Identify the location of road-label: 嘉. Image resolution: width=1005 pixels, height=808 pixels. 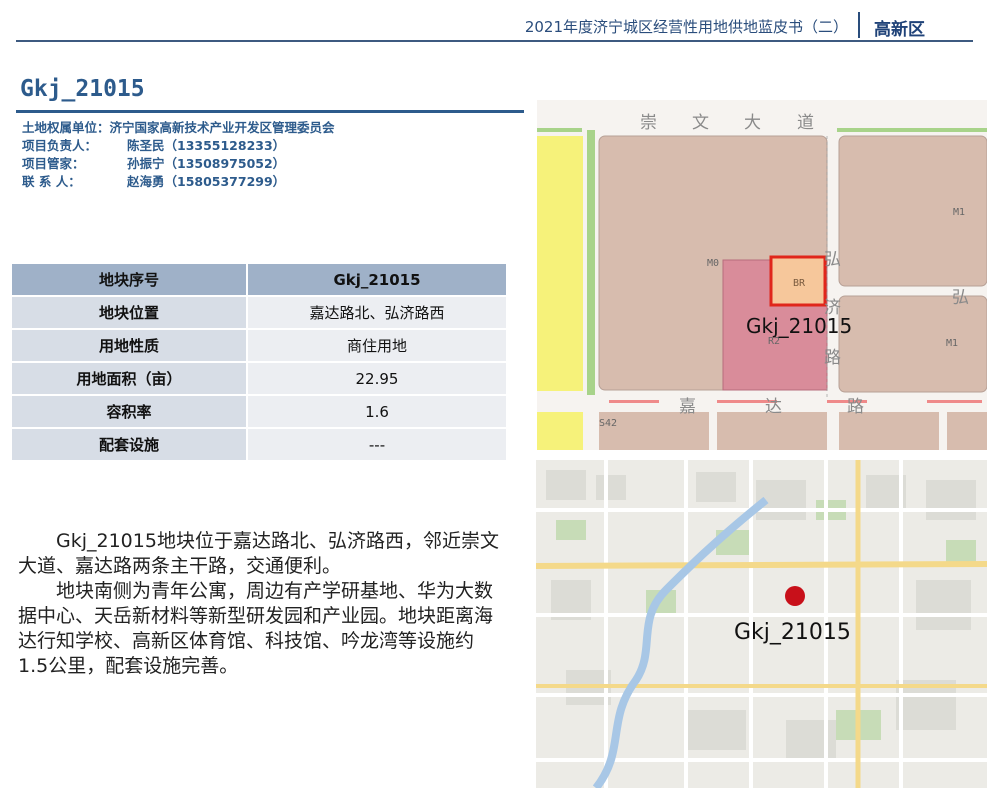
(687, 407).